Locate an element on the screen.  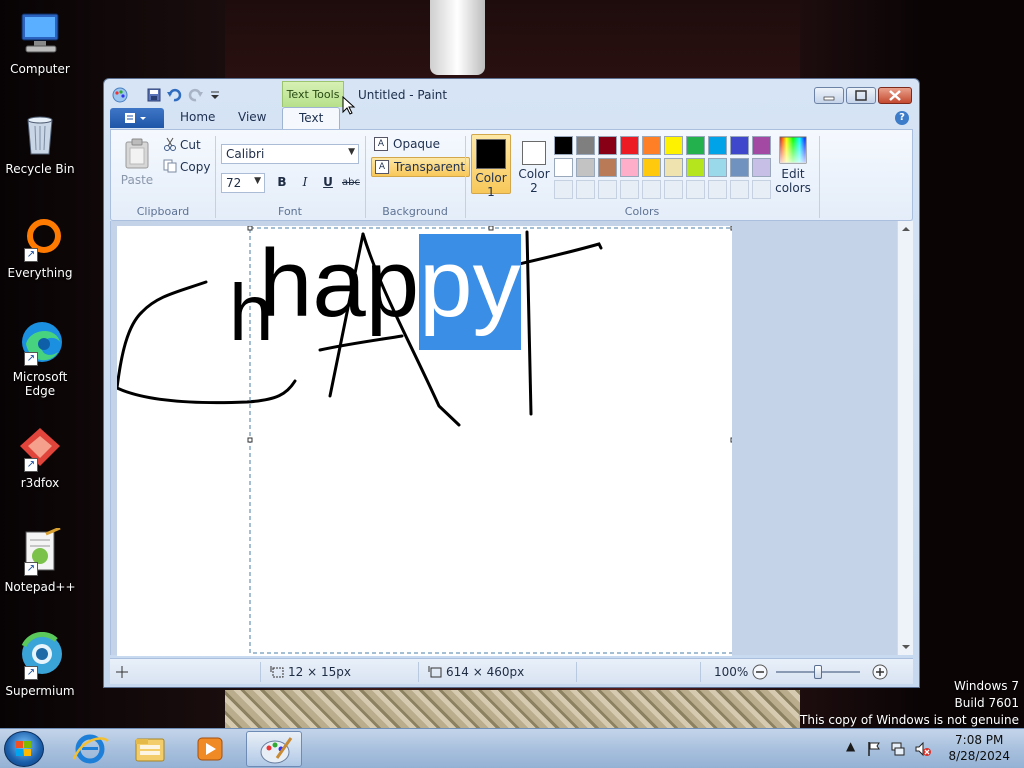
strikethrough-button: abc is located at coordinates (351, 183).